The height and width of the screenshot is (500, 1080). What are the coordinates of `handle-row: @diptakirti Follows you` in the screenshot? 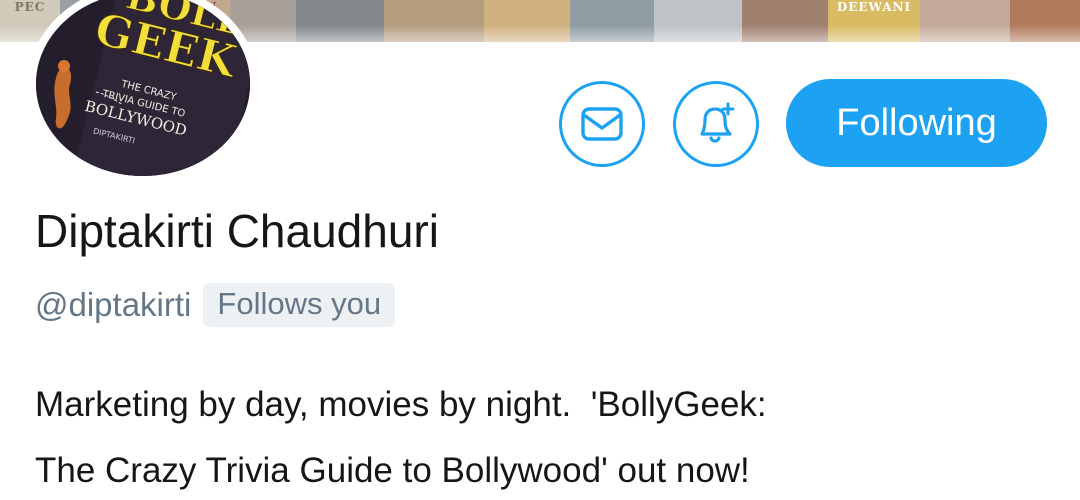 It's located at (215, 305).